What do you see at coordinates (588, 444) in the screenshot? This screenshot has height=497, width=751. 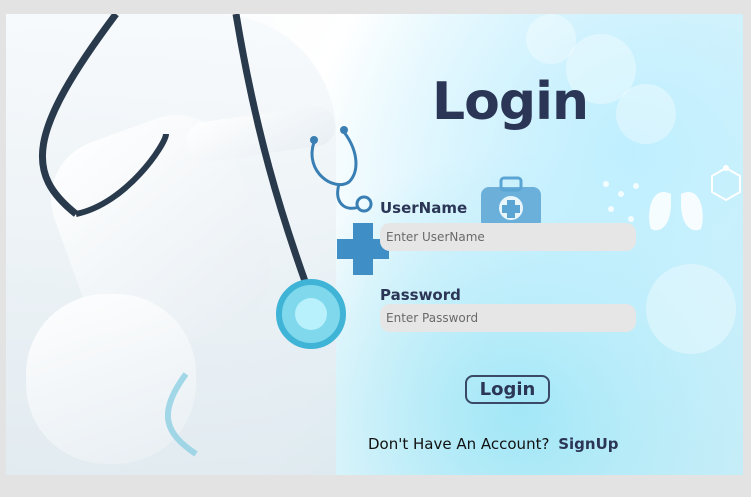 I see `signup-link: SignUp` at bounding box center [588, 444].